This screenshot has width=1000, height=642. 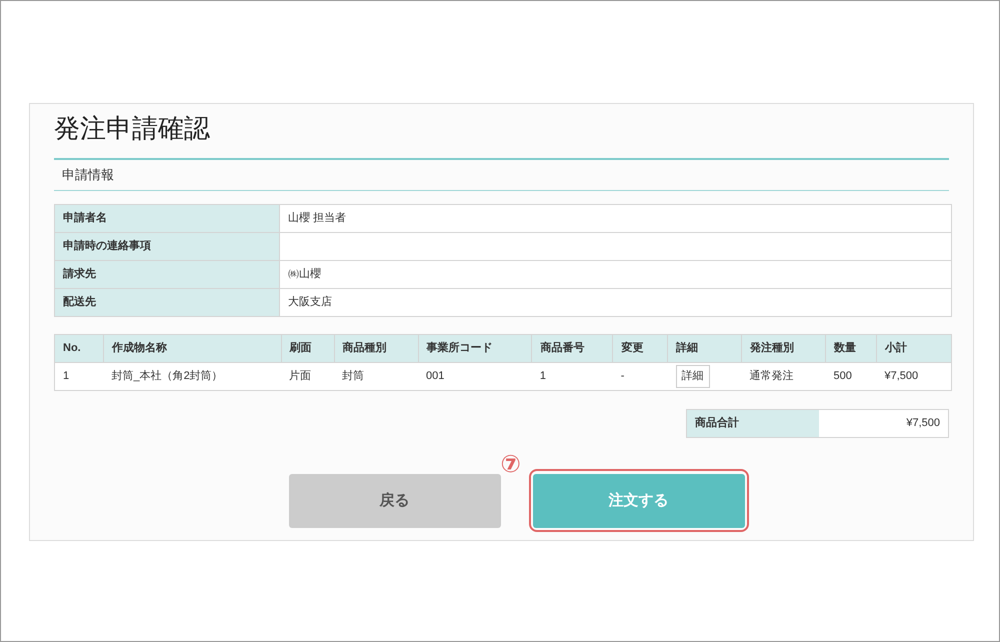 I want to click on back-button: 戻る, so click(x=394, y=501).